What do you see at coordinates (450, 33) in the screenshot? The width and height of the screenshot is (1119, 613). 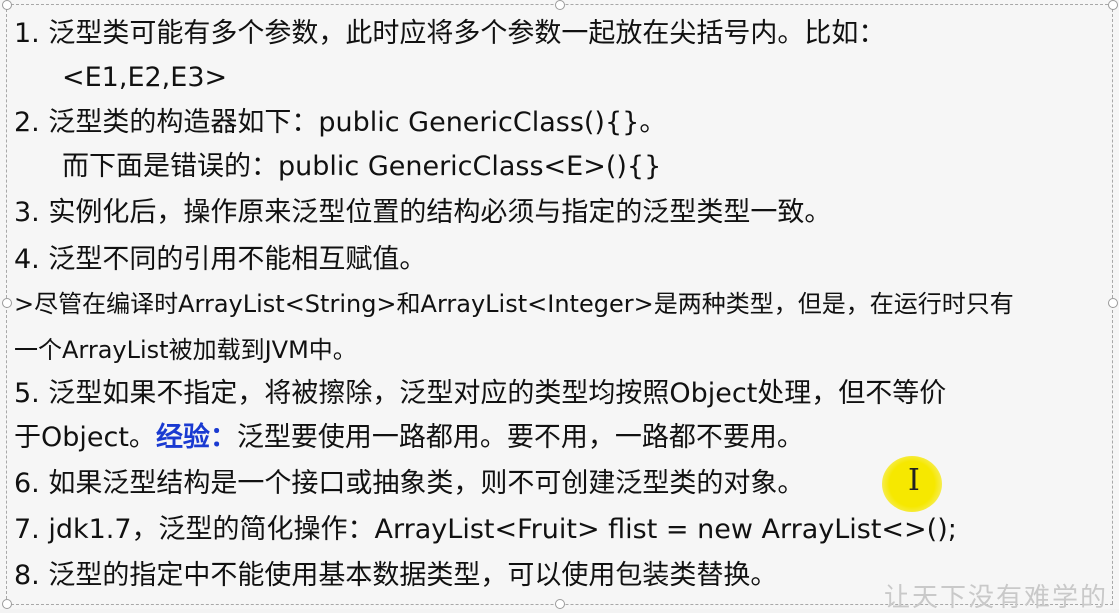 I see `text-line-1: 1. 泛型类可能有多个参数，此时应将多个参数一起放在尖括号内。比如：` at bounding box center [450, 33].